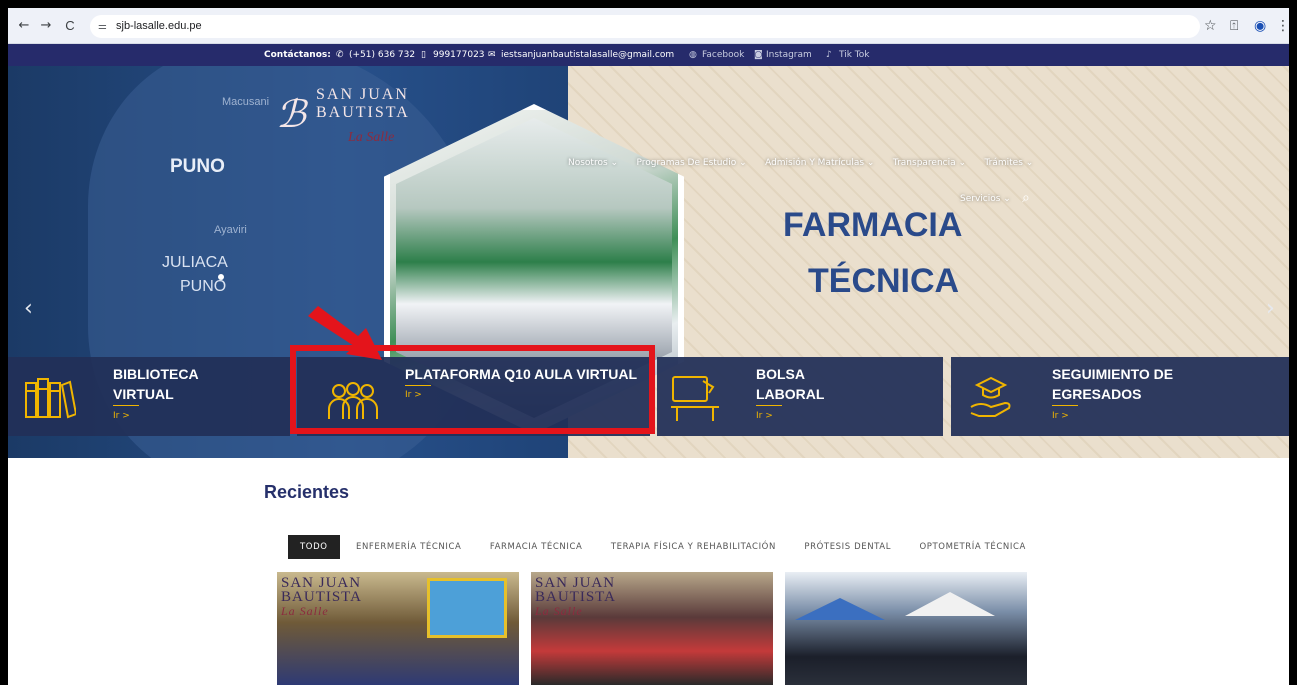 This screenshot has height=685, width=1297. Describe the element at coordinates (693, 55) in the screenshot. I see `facebook-icon: ◍` at that location.